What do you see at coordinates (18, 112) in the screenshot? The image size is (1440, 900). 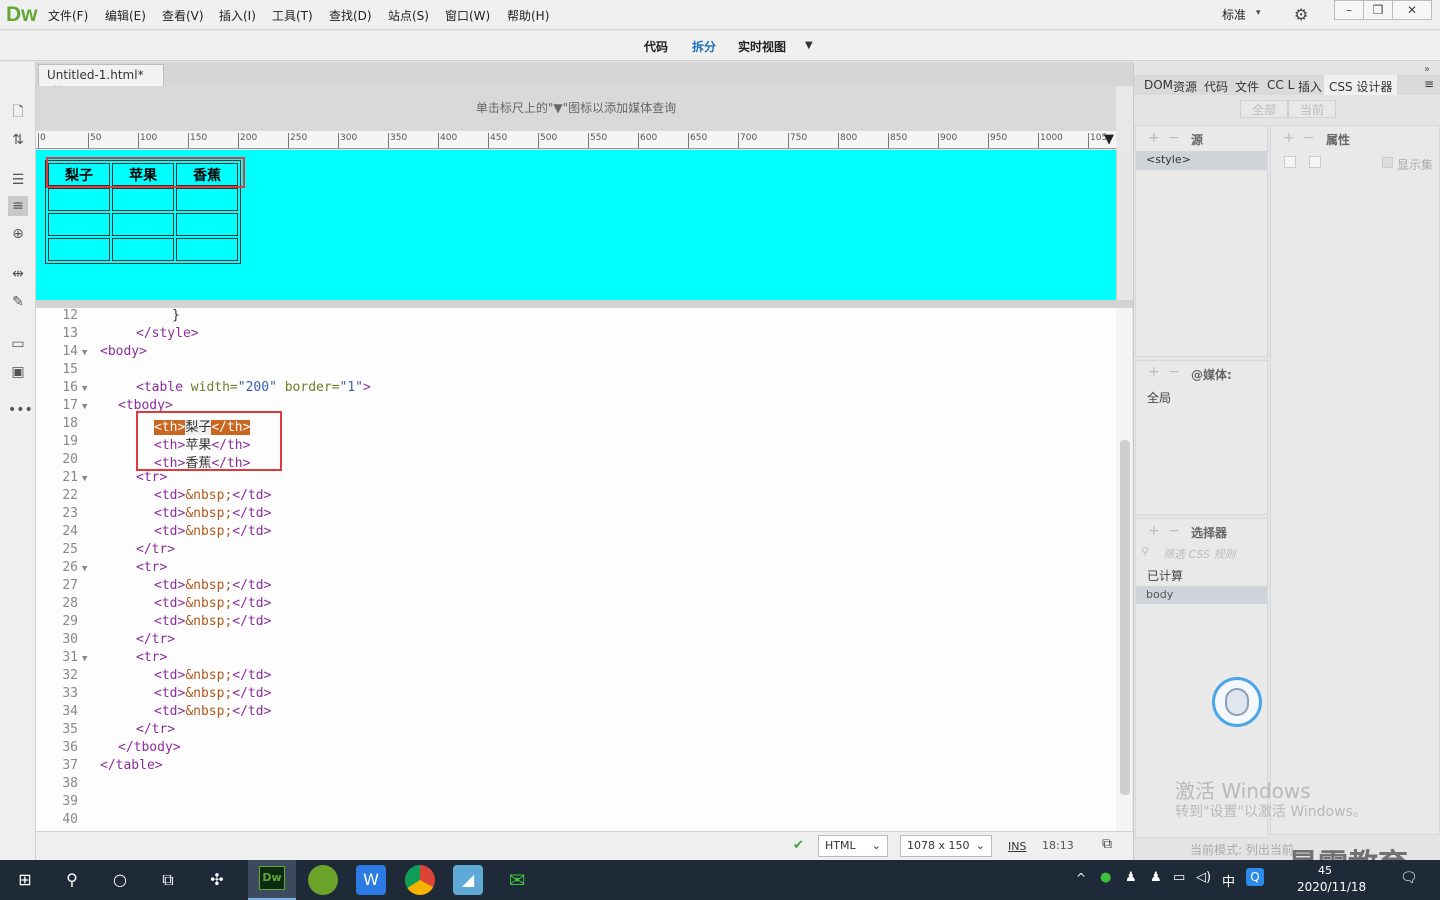 I see `file-icon: 🗋` at bounding box center [18, 112].